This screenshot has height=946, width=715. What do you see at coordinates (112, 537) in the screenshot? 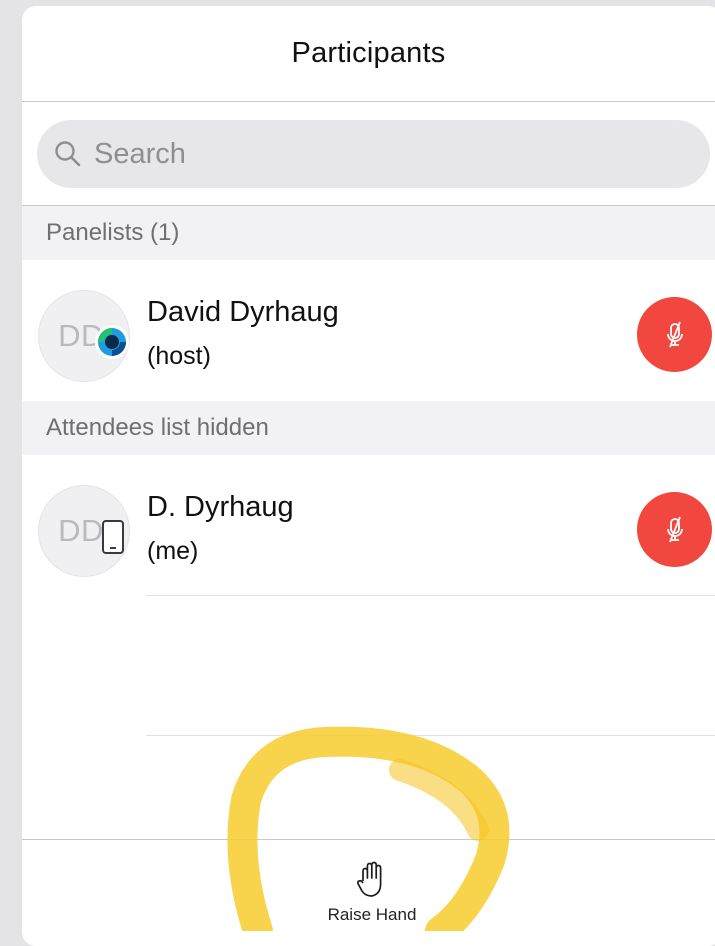
I see `mobile-phone-icon` at bounding box center [112, 537].